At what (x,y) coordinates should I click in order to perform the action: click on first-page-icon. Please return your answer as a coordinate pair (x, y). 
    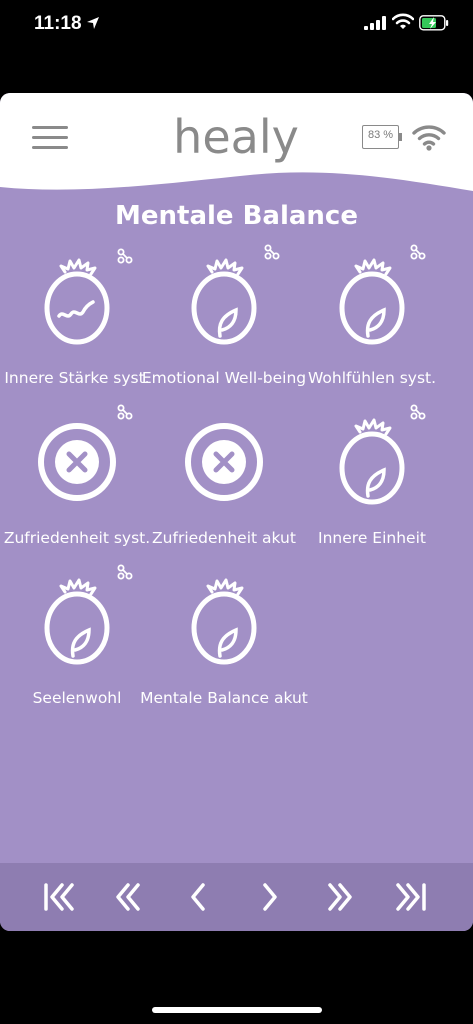
    Looking at the image, I should click on (59, 897).